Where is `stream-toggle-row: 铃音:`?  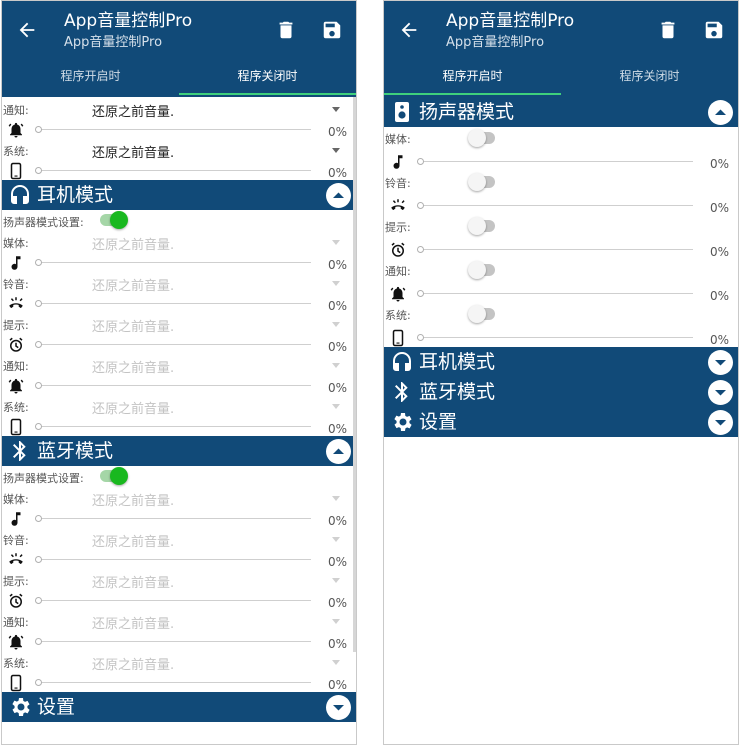
stream-toggle-row: 铃音: is located at coordinates (561, 183).